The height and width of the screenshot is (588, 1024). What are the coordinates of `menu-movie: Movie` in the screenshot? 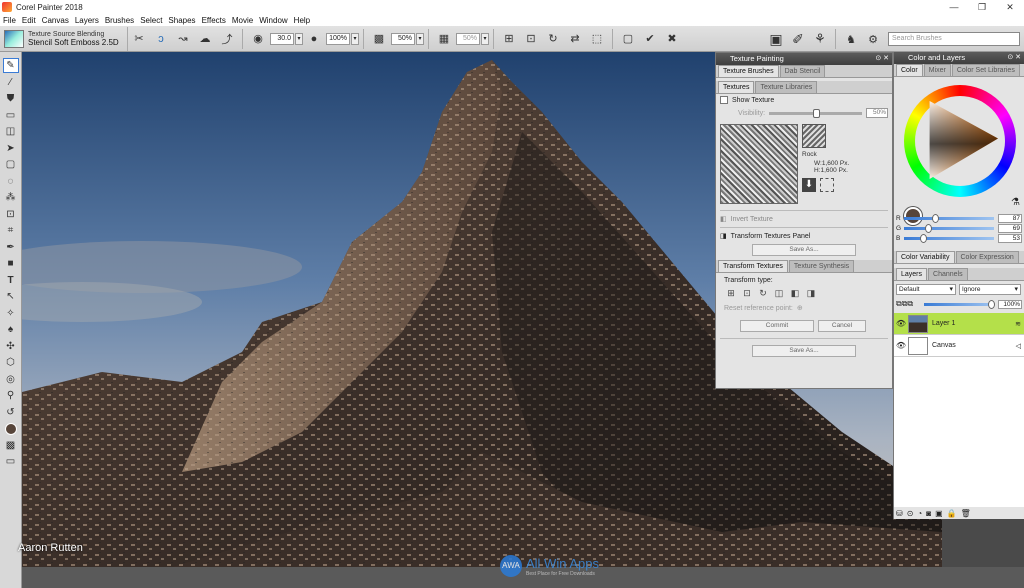 It's located at (242, 20).